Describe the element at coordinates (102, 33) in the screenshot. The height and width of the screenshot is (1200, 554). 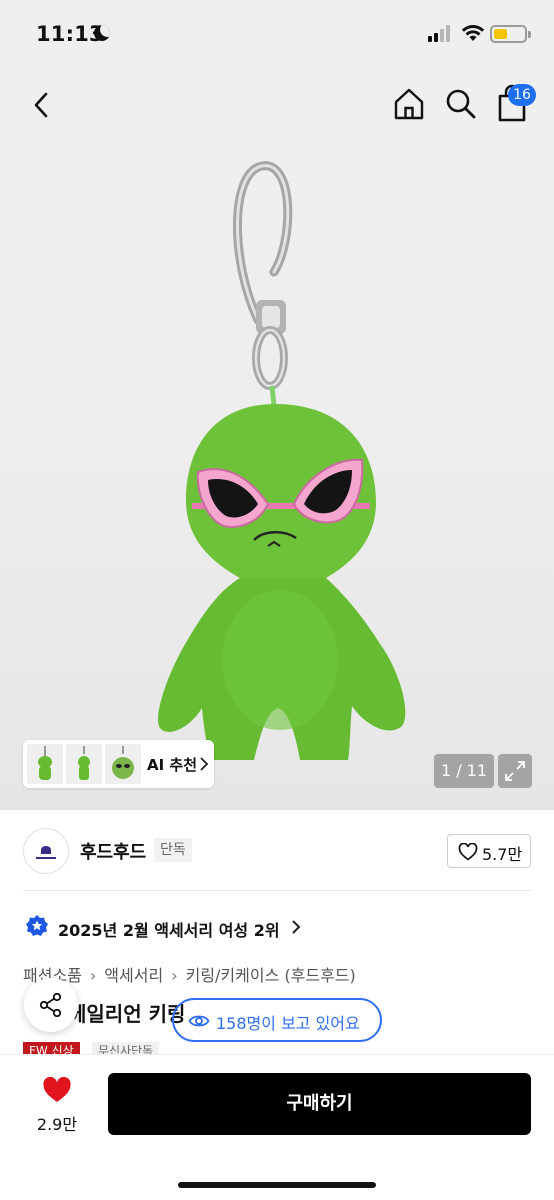
I see `moon-icon` at that location.